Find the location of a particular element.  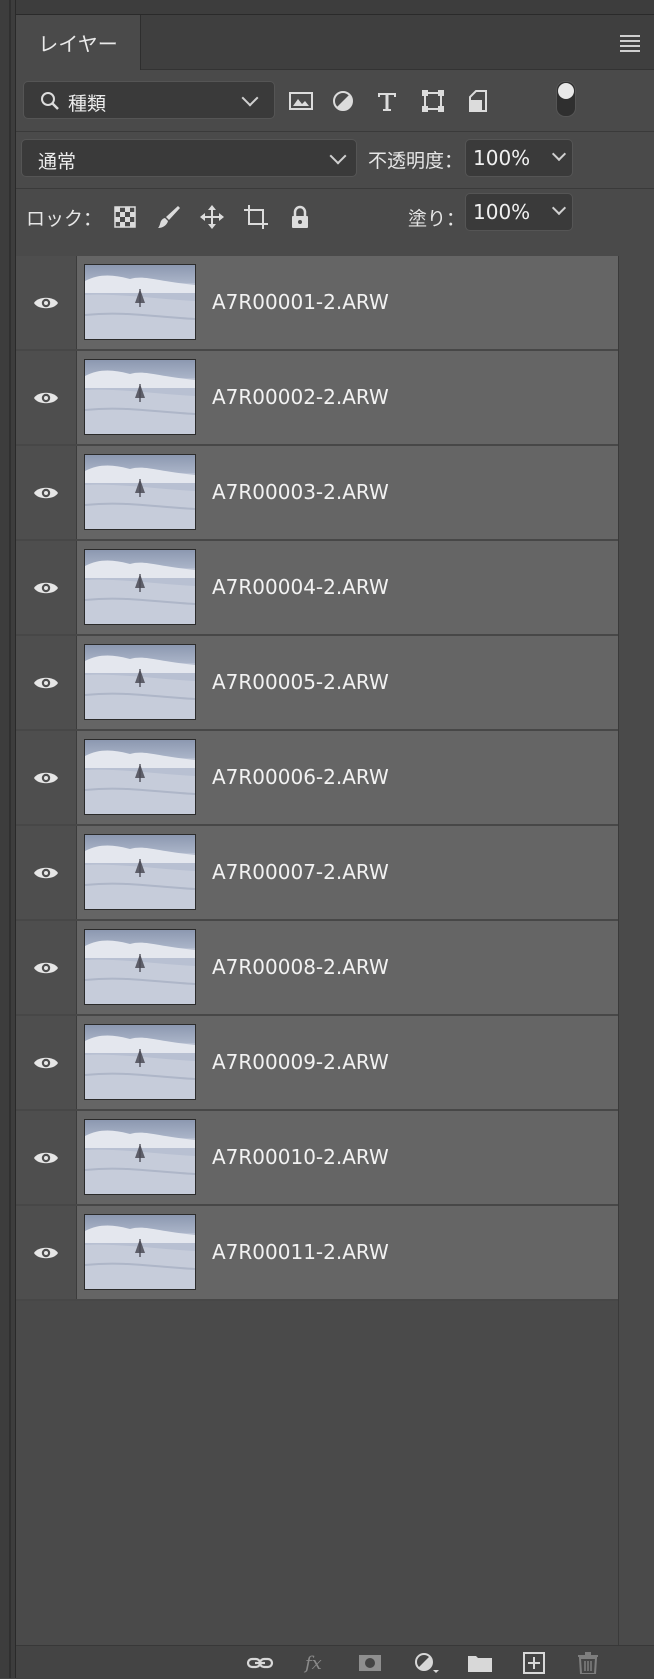

layer-row: A7R00004-2.ARW is located at coordinates (317, 588).